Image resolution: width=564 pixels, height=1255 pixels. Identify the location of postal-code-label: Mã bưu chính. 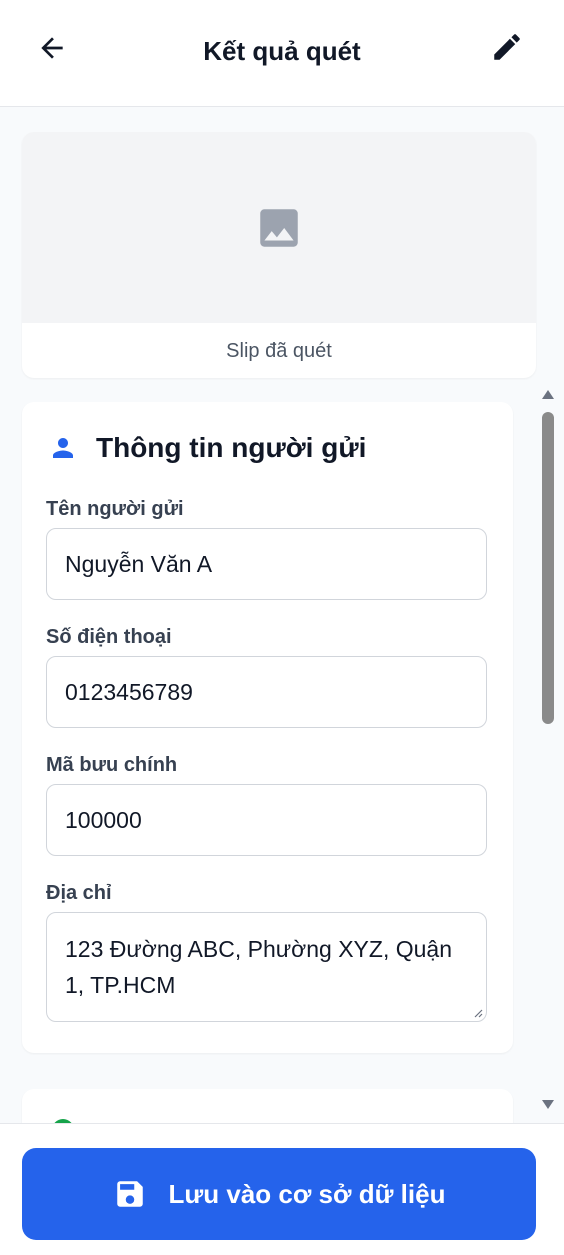
(112, 765).